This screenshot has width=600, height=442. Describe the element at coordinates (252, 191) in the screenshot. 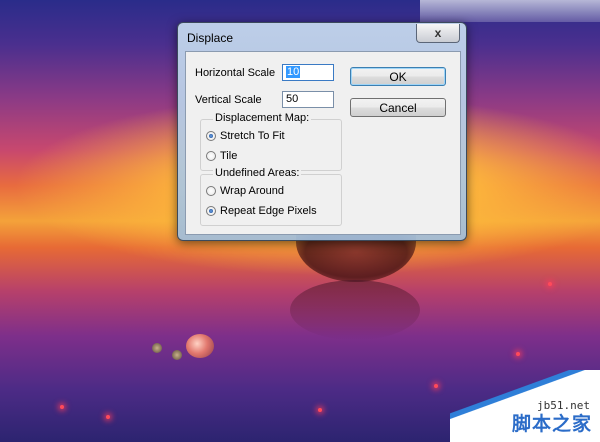

I see `radio-label: Wrap Around` at that location.